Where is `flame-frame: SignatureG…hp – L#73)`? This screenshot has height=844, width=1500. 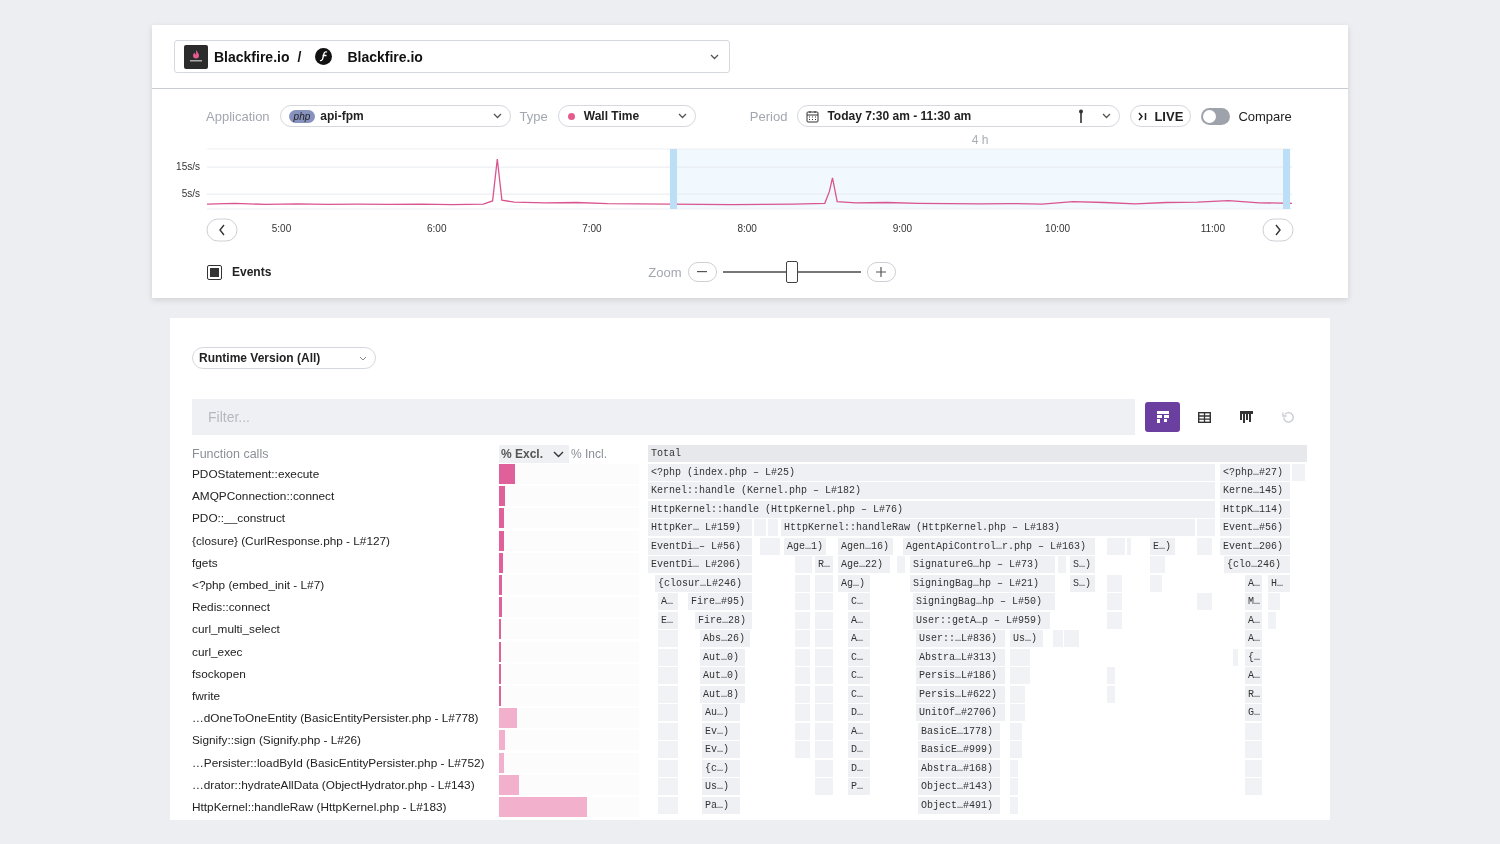 flame-frame: SignatureG…hp – L#73) is located at coordinates (982, 564).